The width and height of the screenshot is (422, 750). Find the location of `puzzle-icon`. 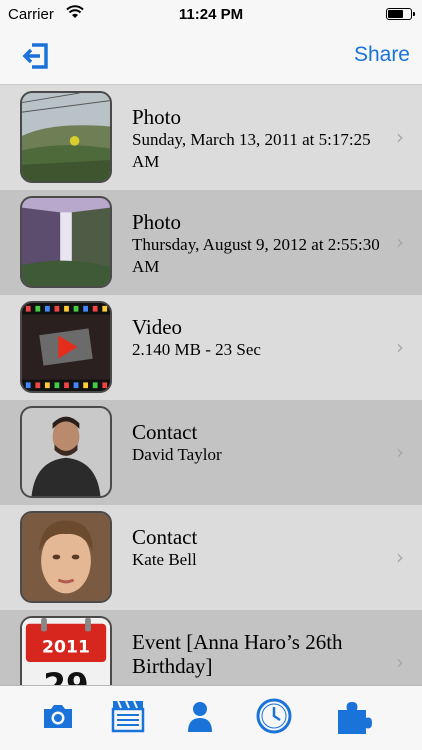

puzzle-icon is located at coordinates (354, 716).